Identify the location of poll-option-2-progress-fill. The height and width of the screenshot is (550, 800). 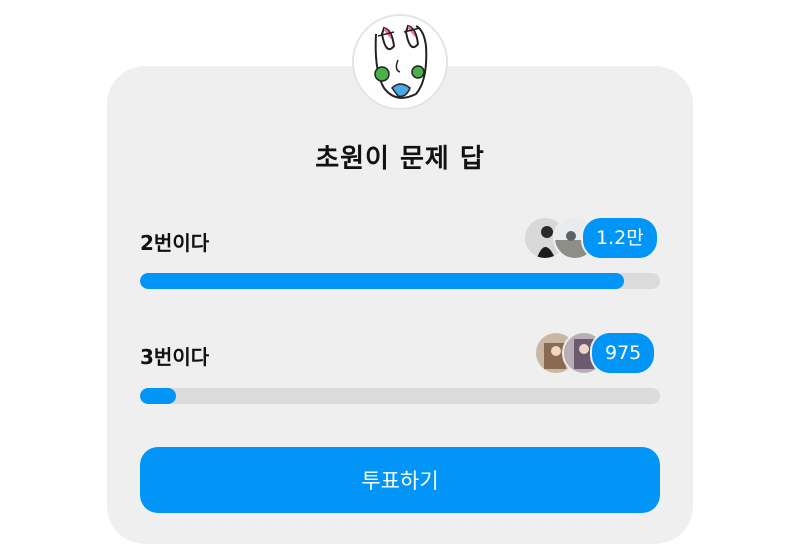
(158, 396).